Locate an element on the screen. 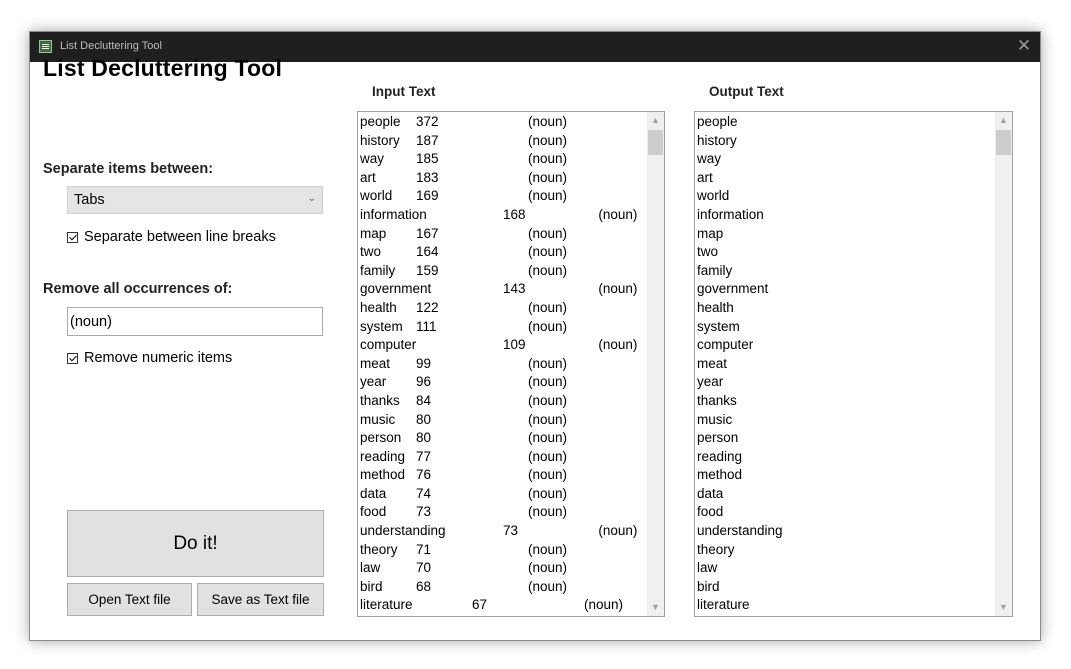 The width and height of the screenshot is (1071, 669). output-line: thanks is located at coordinates (717, 400).